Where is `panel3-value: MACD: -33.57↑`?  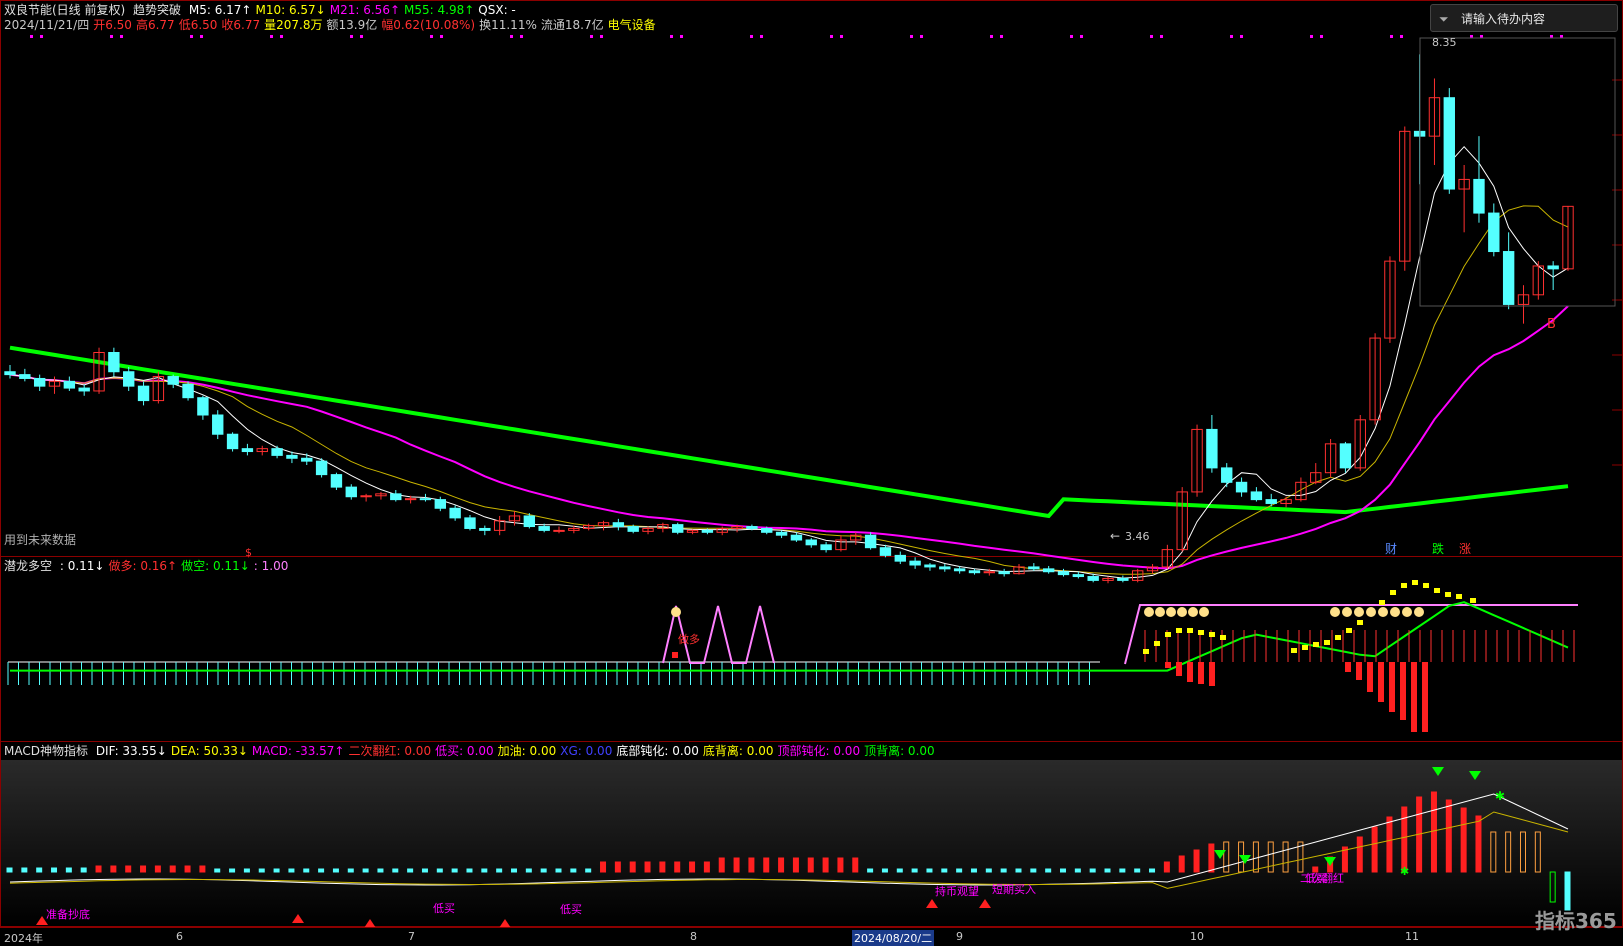 panel3-value: MACD: -33.57↑ is located at coordinates (298, 751).